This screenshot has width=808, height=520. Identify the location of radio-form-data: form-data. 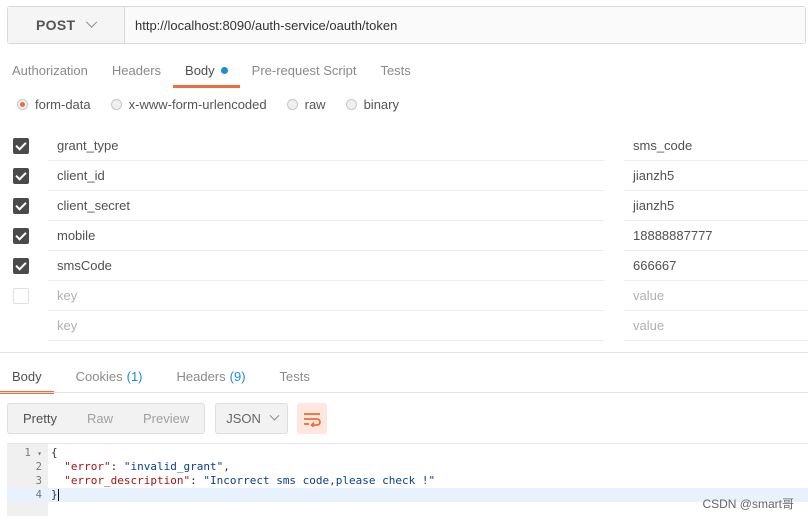
(54, 104).